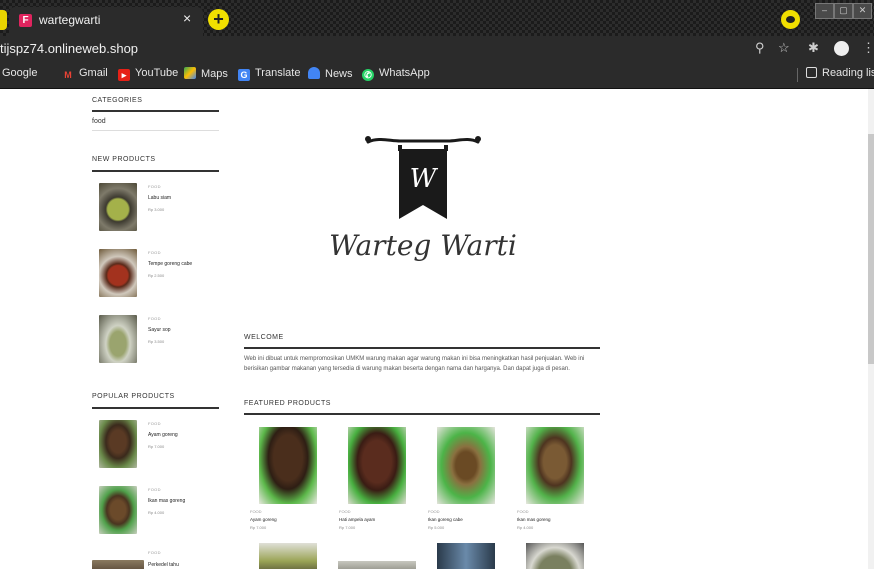 Image resolution: width=874 pixels, height=569 pixels. Describe the element at coordinates (862, 11) in the screenshot. I see `close-window-button: ✕` at that location.